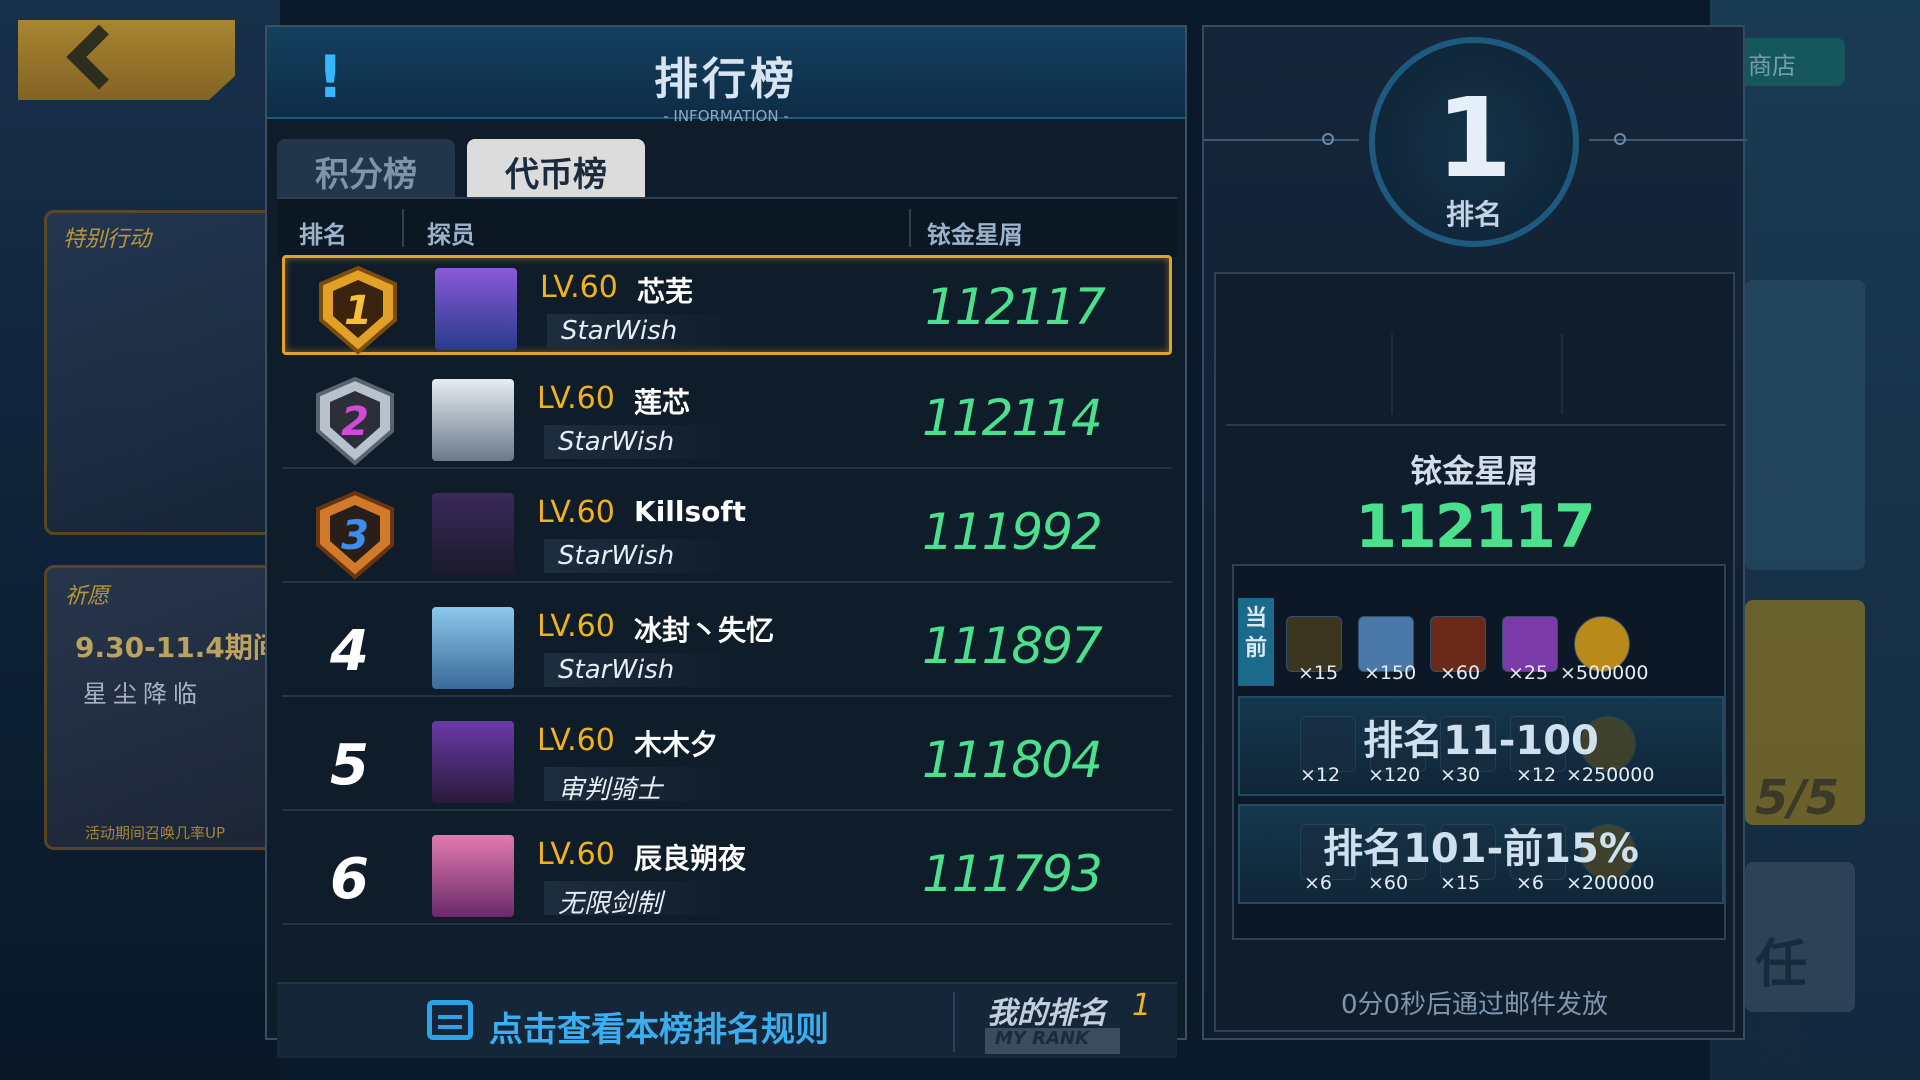  Describe the element at coordinates (727, 761) in the screenshot. I see `table-row: 5 LV.60 木木夕 审判骑士 111804` at that location.